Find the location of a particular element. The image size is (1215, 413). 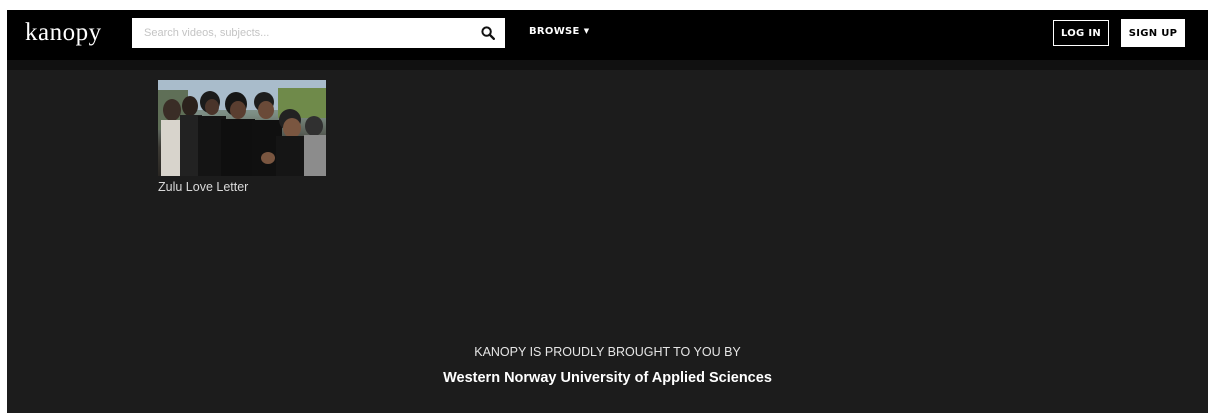

signup-button: SIGN UP is located at coordinates (1153, 33).